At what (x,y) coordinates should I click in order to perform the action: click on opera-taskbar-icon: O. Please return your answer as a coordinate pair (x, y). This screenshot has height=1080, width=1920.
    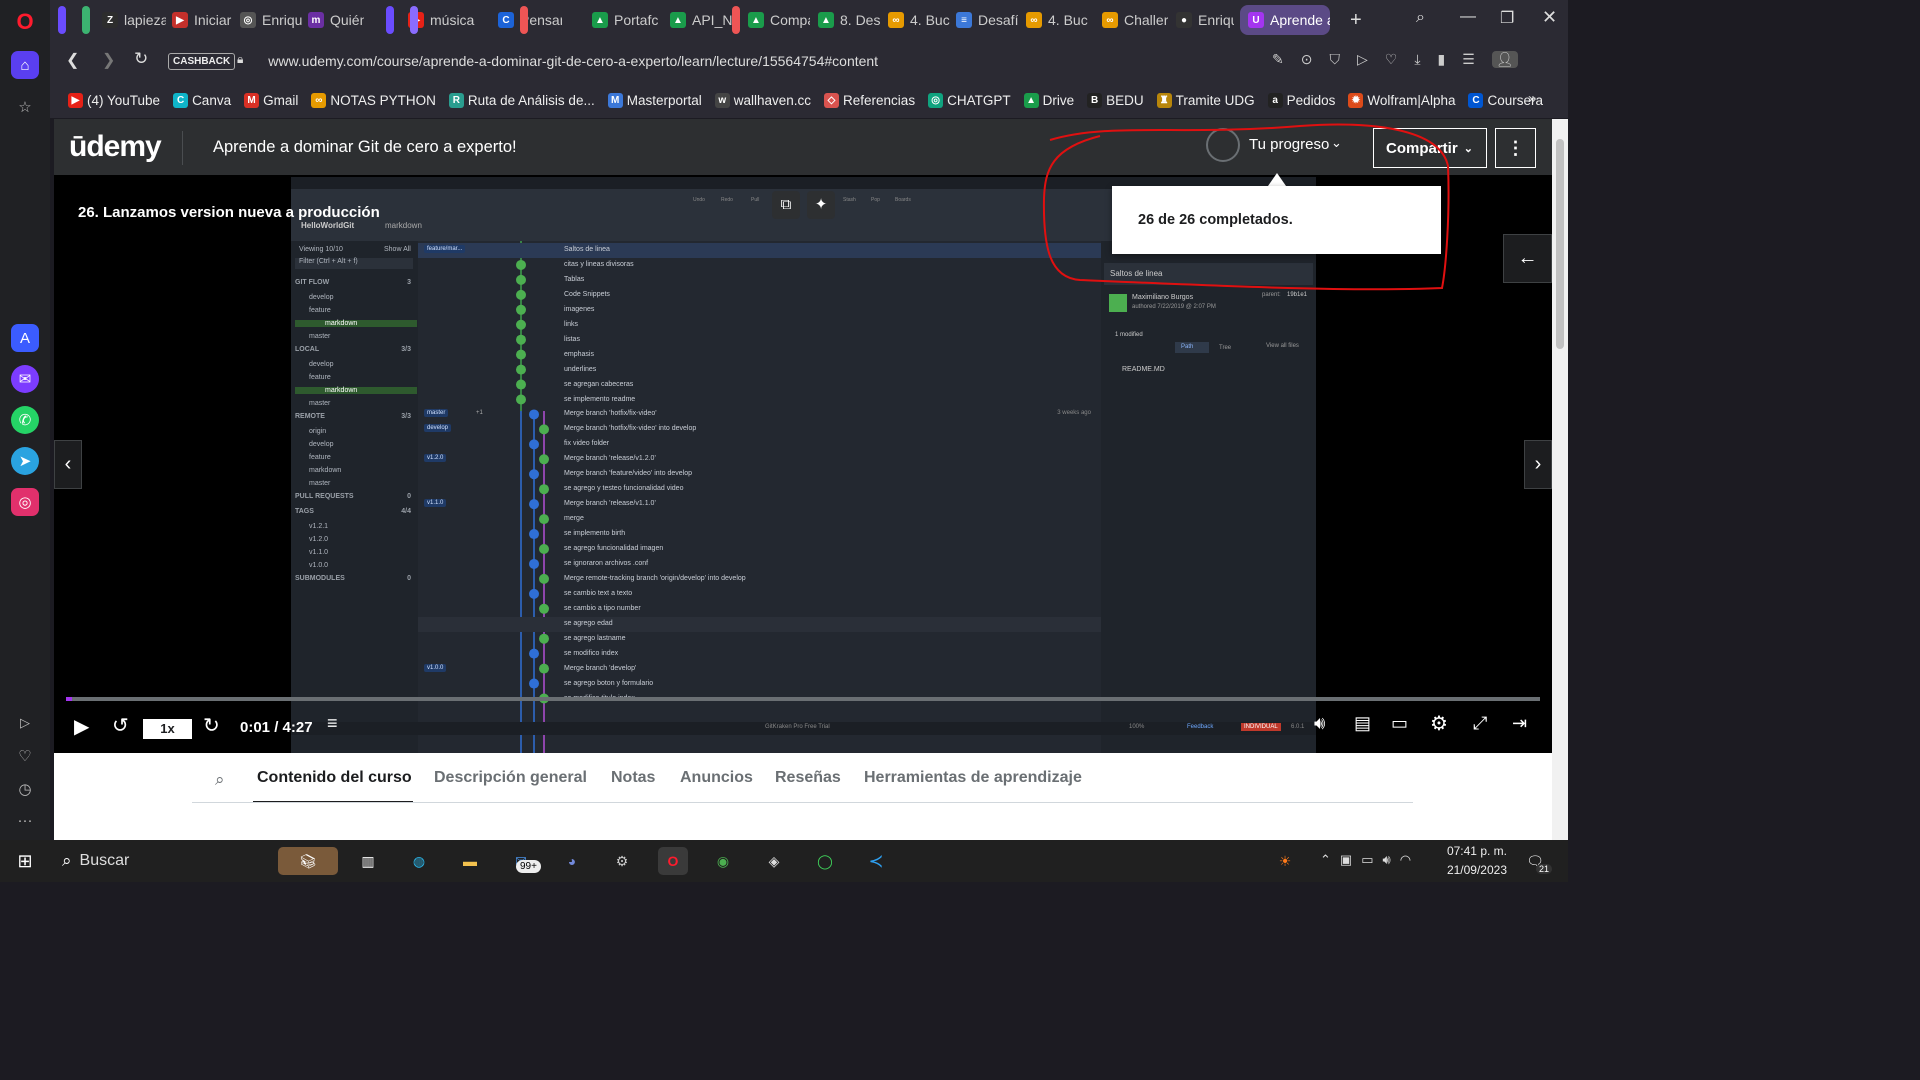
    Looking at the image, I should click on (673, 861).